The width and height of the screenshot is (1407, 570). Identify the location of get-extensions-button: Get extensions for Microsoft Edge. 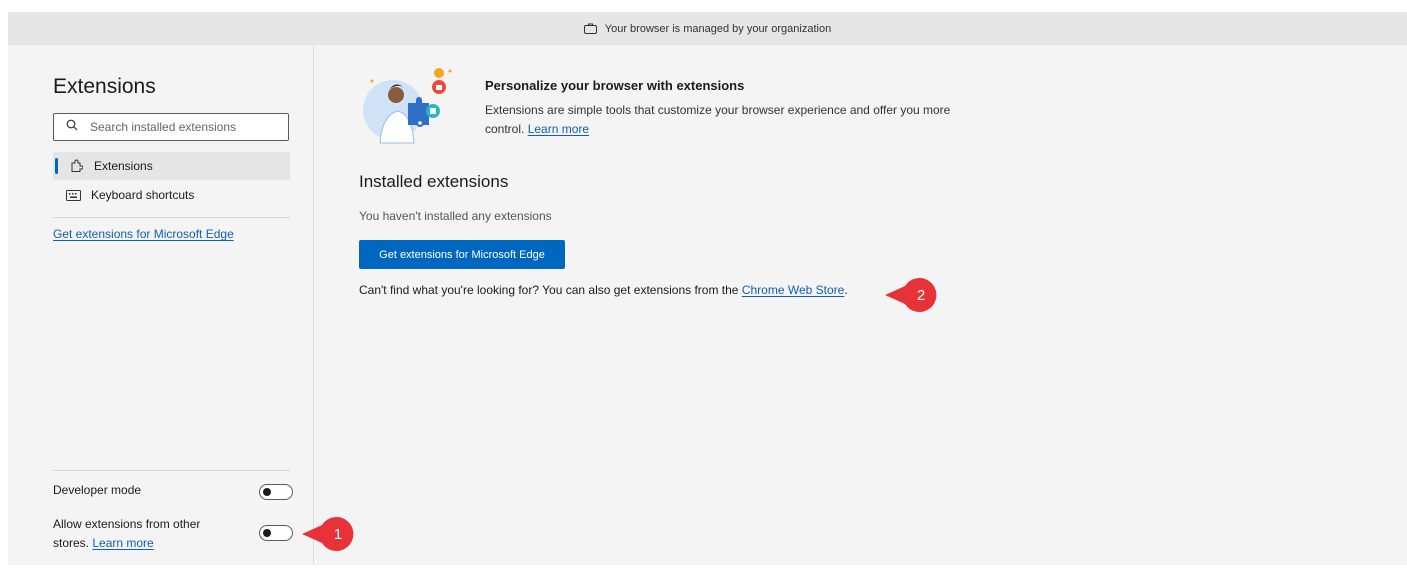
(462, 254).